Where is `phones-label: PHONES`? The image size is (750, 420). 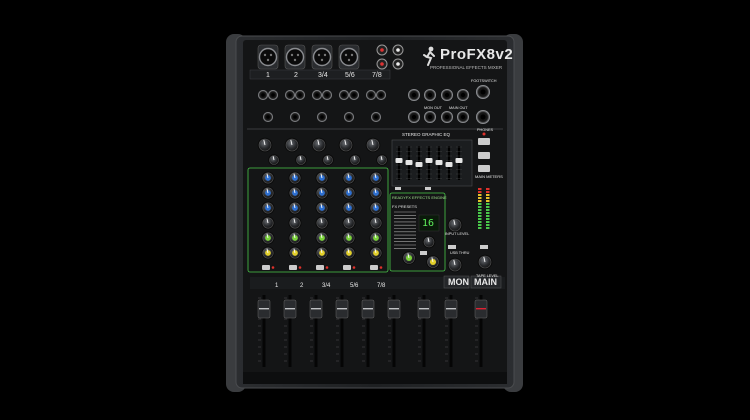 phones-label: PHONES is located at coordinates (485, 130).